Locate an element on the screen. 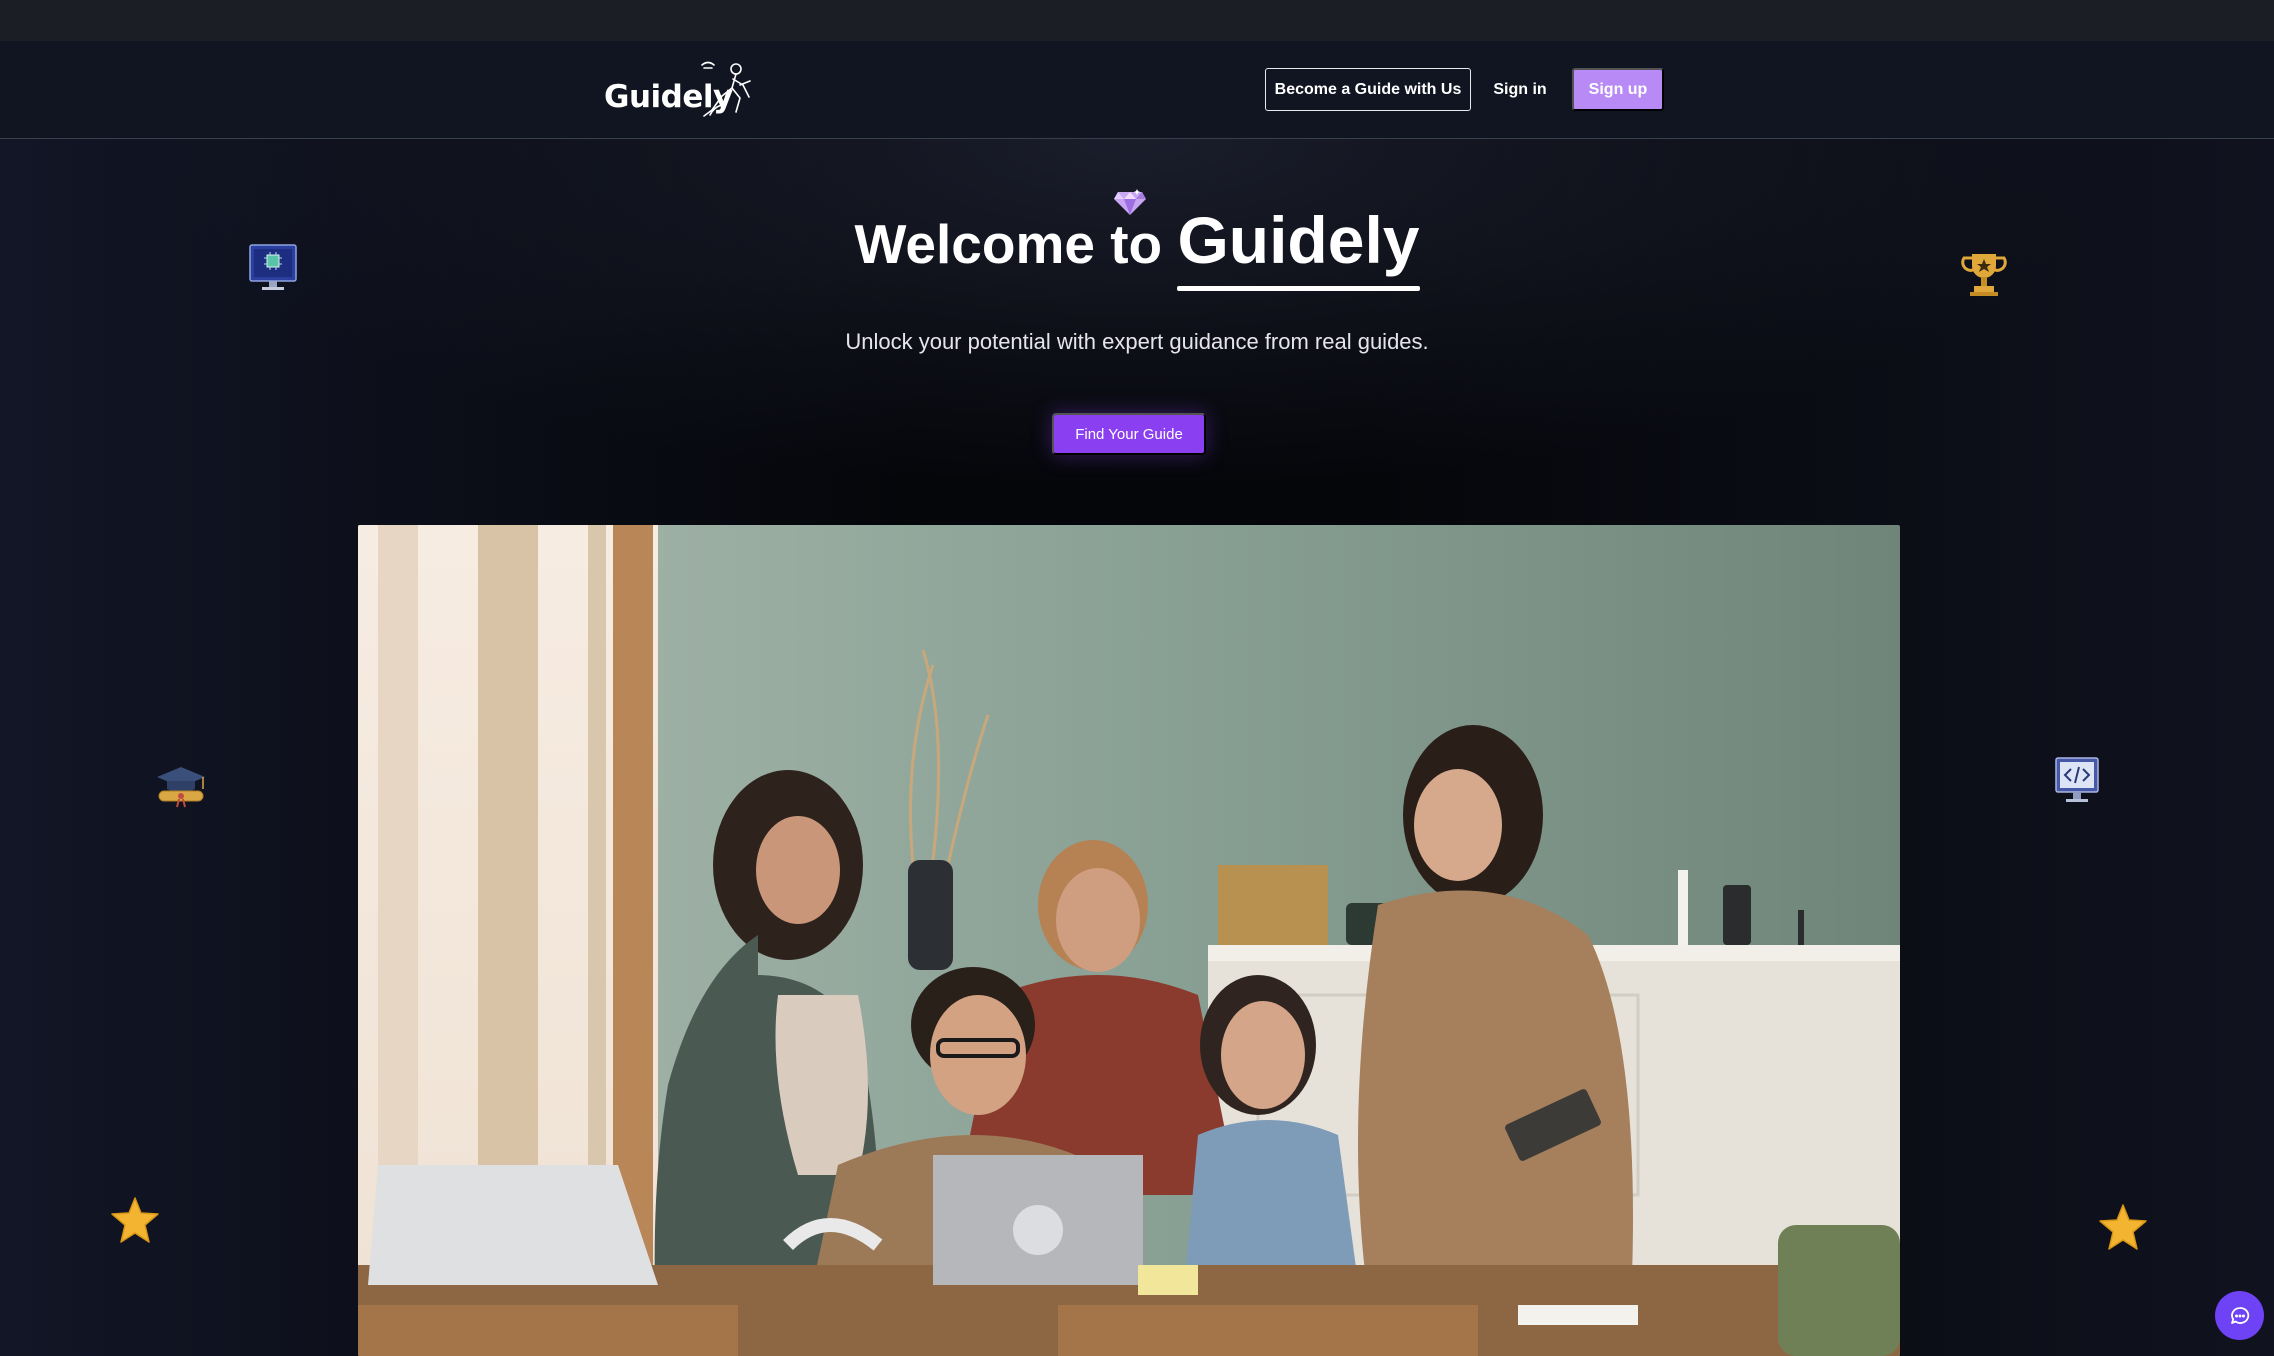 This screenshot has width=2274, height=1356. find-guide-button: Find Your Guide is located at coordinates (1129, 434).